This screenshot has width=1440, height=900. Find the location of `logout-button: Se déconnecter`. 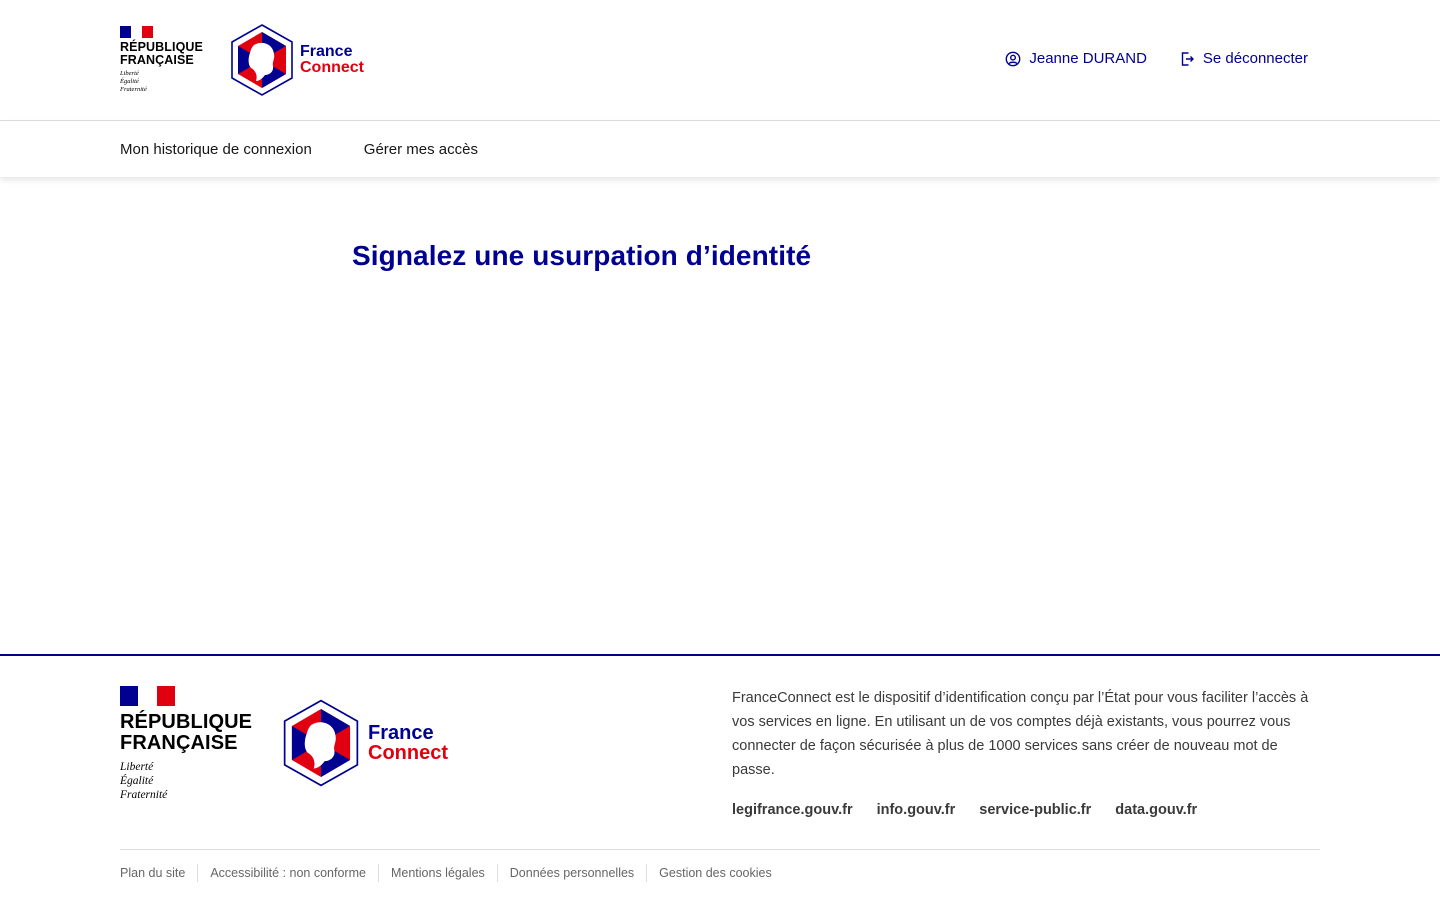

logout-button: Se déconnecter is located at coordinates (1243, 58).